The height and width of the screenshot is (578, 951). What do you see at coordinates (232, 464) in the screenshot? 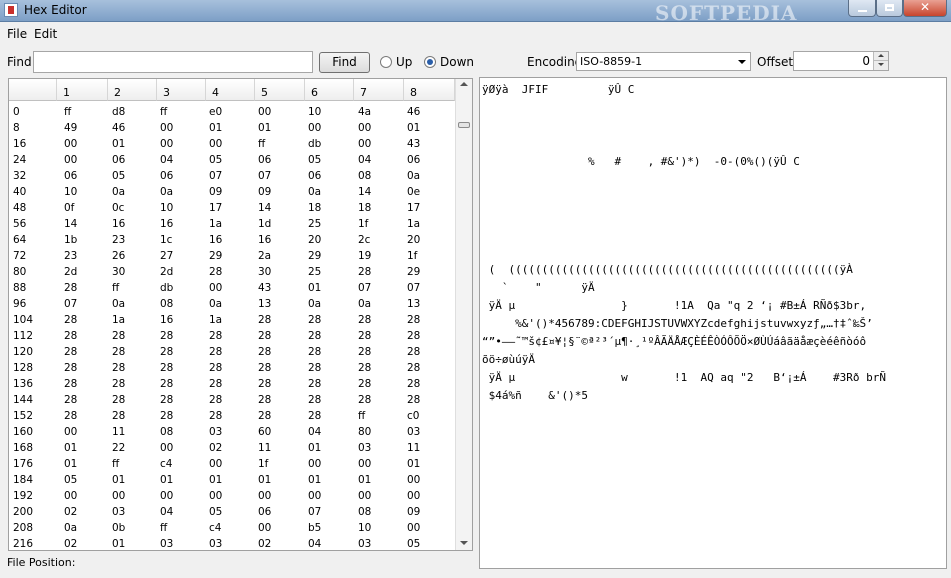
I see `table-row: 176 01 ff c4 00 1f 00 00 01` at bounding box center [232, 464].